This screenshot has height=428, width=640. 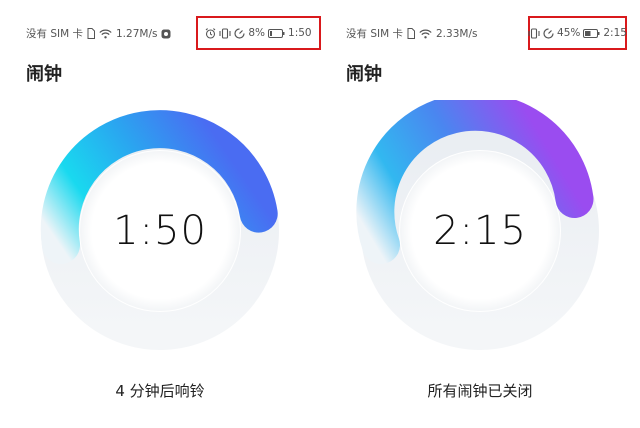 I want to click on alarm-status-text: 所有闹钟已关闭, so click(x=480, y=391).